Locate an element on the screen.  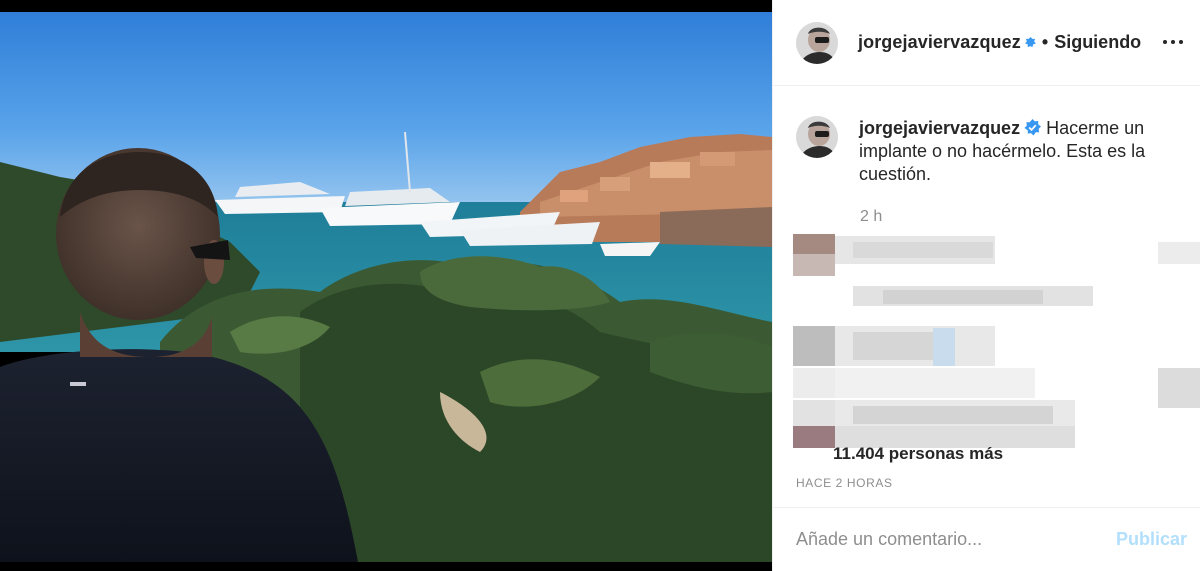
post-header: jorgejaviervazquez • Siguiendo is located at coordinates (986, 43).